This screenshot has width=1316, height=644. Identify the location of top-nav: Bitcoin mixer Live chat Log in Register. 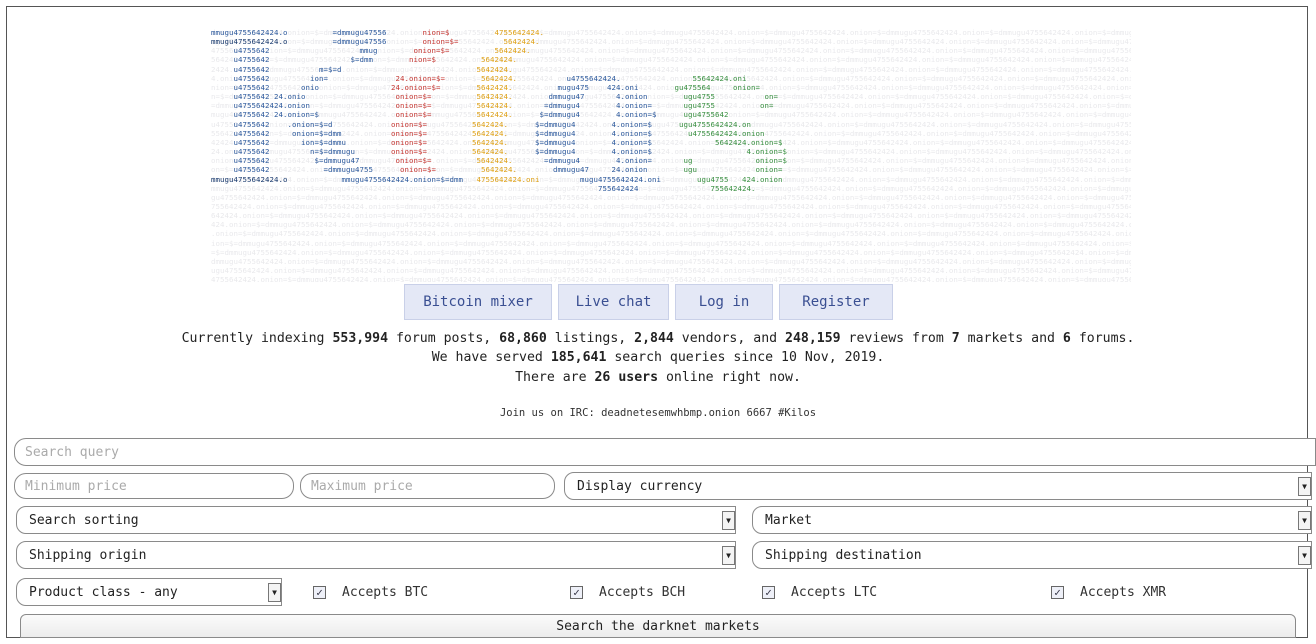
(651, 302).